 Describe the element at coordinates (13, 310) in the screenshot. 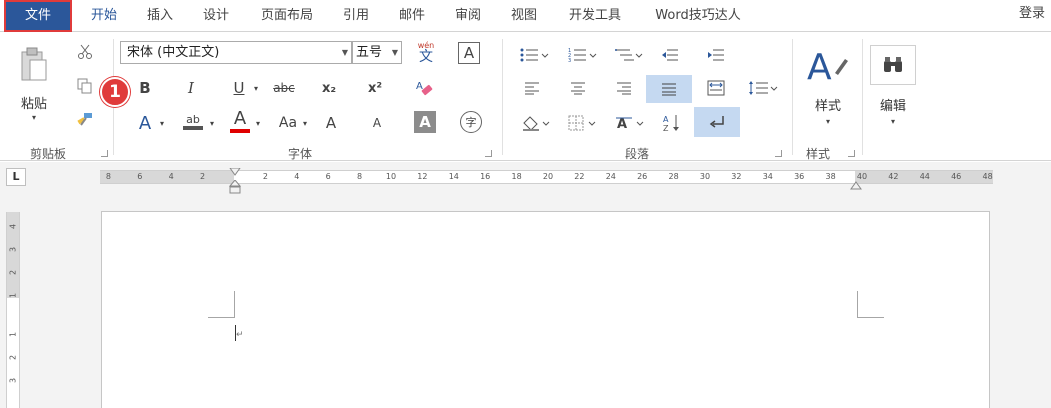

I see `vertical-ruler: 4 3 2 1 1 2 3` at that location.